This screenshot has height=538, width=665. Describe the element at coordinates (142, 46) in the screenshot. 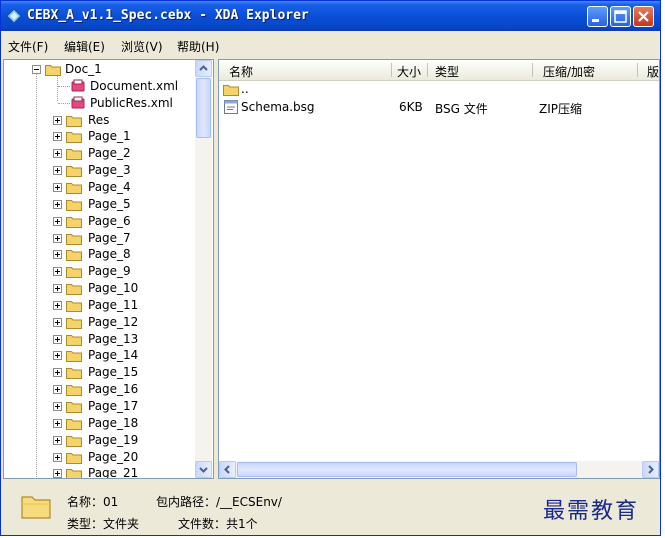

I see `menu-view: 浏览(V)` at that location.